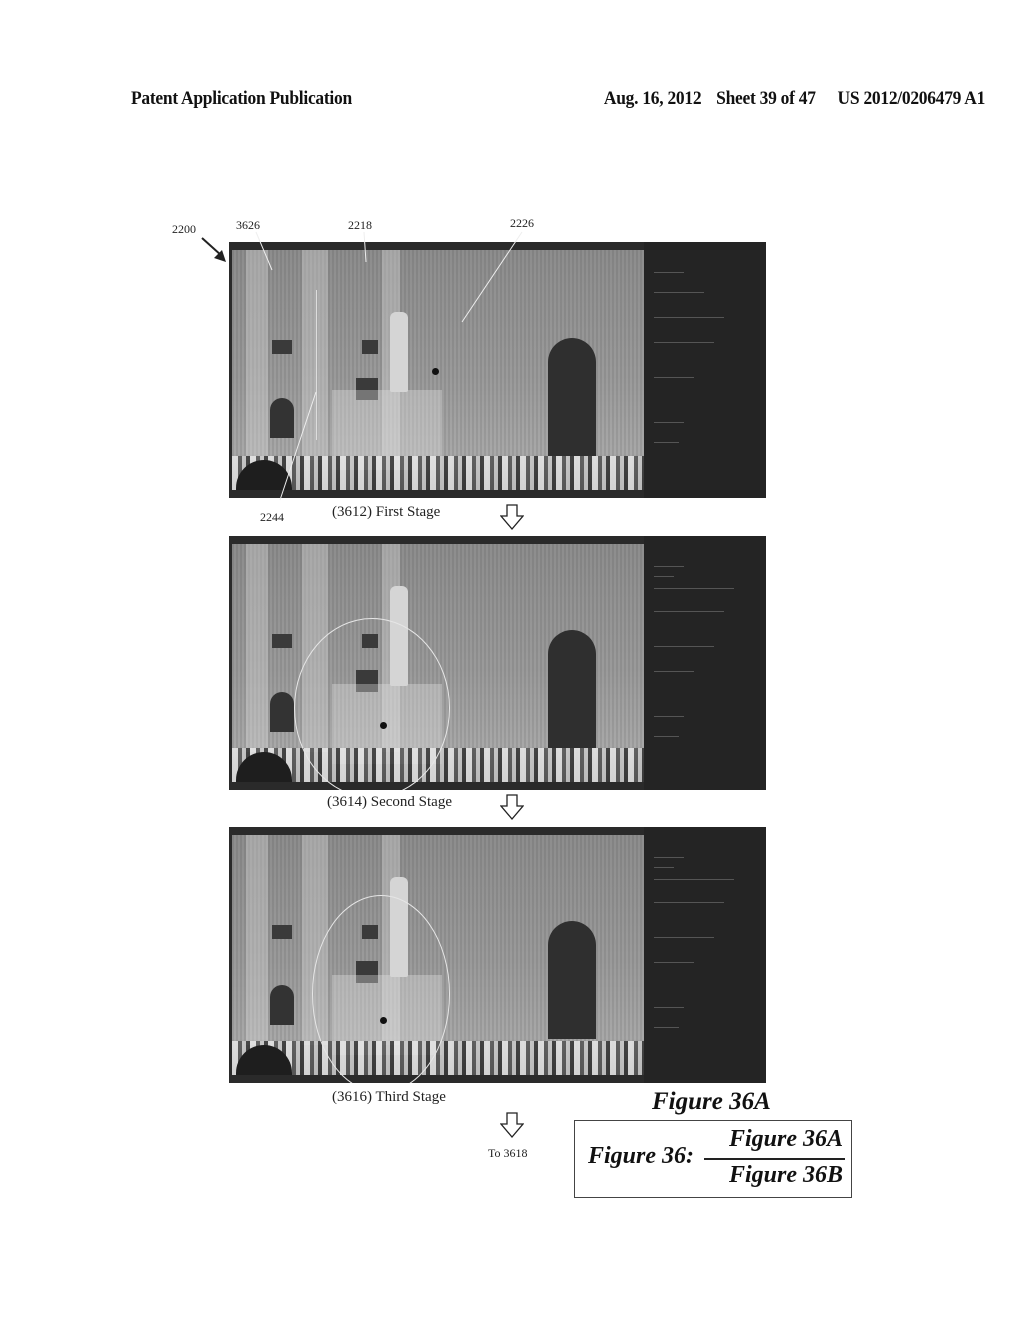 This screenshot has width=1024, height=1320. Describe the element at coordinates (774, 1159) in the screenshot. I see `fraction-bar` at that location.